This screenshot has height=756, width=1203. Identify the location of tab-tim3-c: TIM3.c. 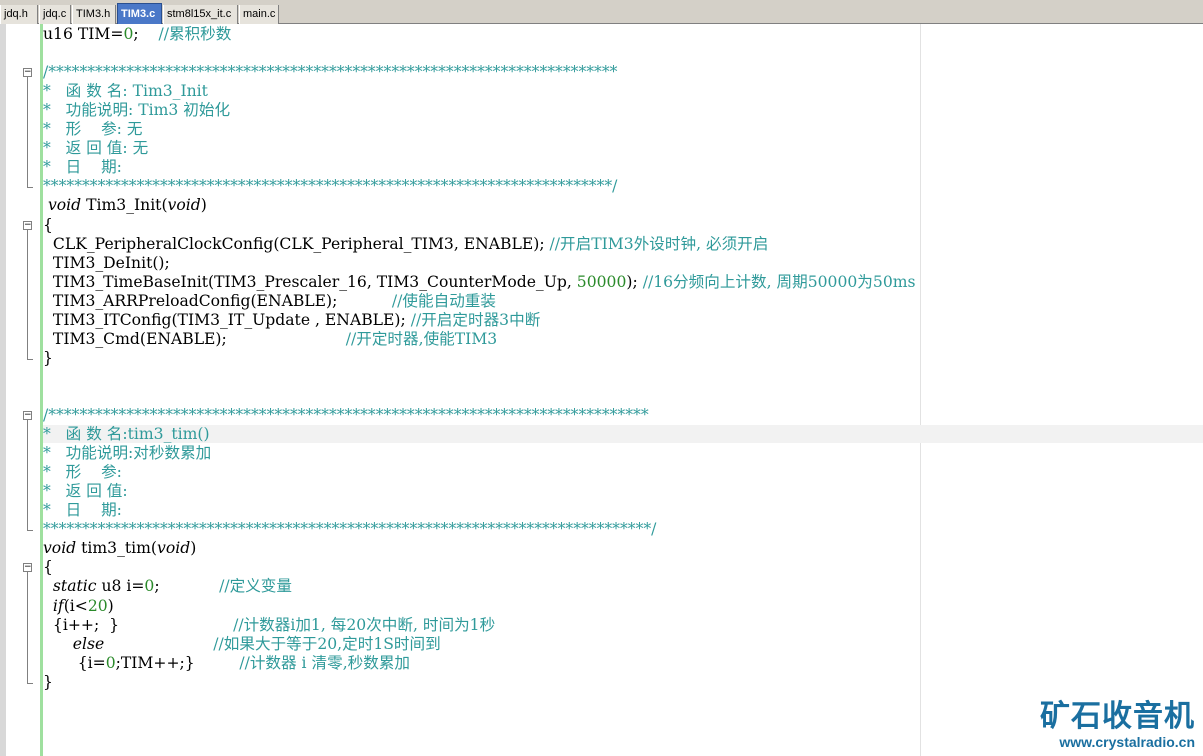
(139, 13).